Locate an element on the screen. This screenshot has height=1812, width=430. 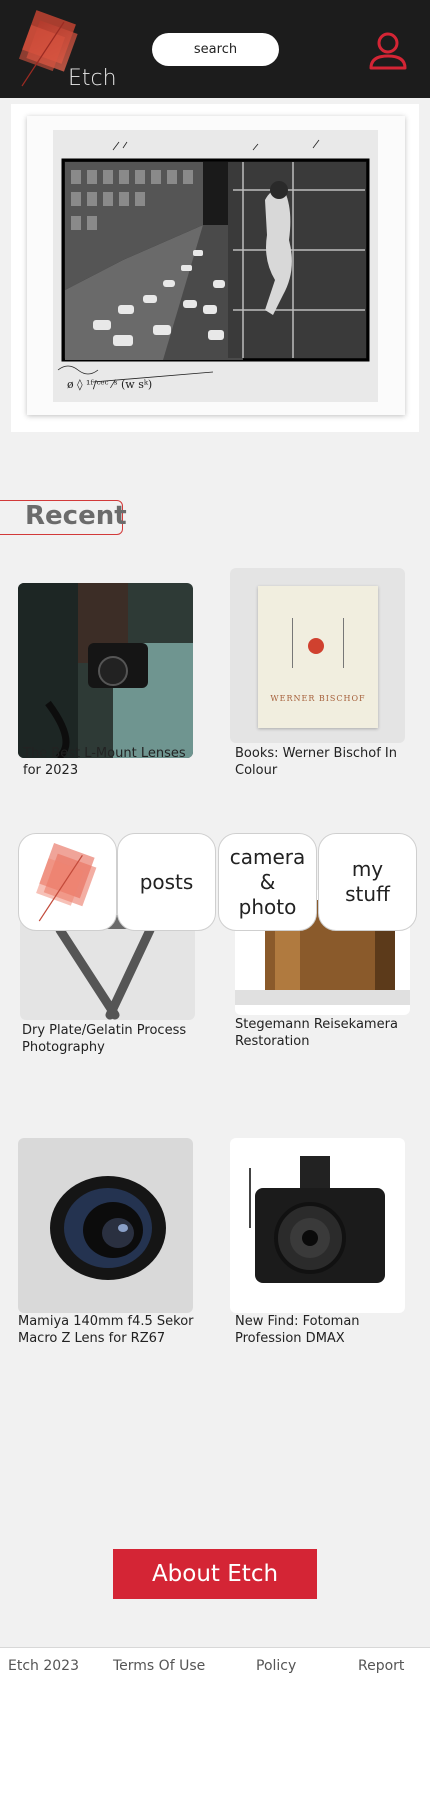
nav-camera-photo: camera & photo is located at coordinates (267, 882).